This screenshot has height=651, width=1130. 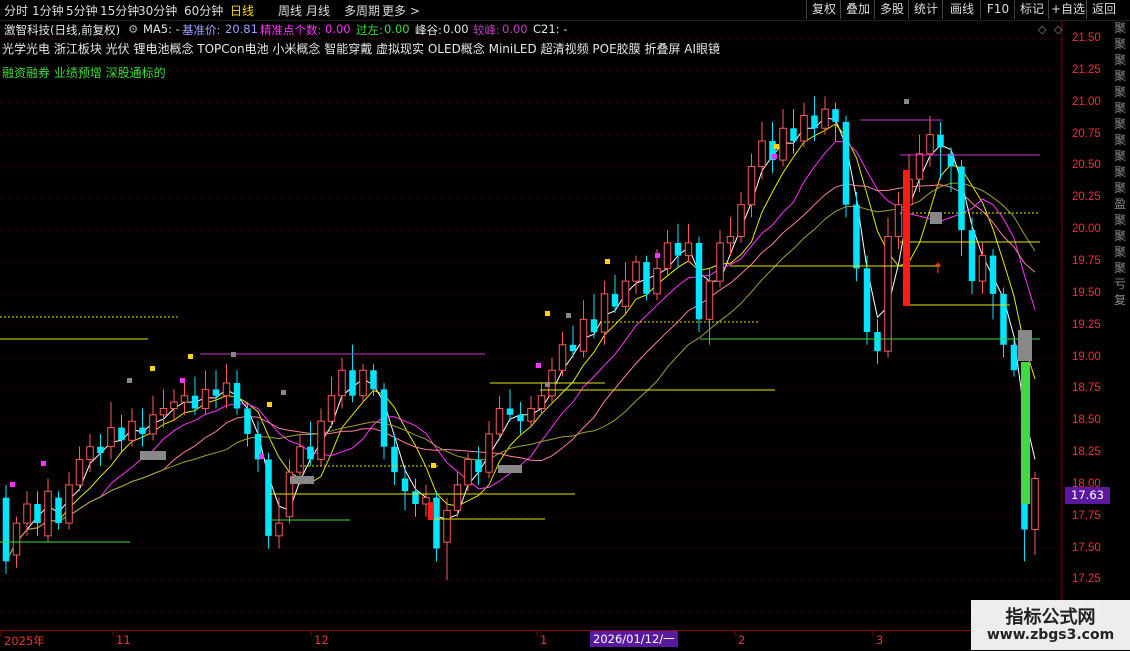 I want to click on guozuo-value: 0.00, so click(x=397, y=29).